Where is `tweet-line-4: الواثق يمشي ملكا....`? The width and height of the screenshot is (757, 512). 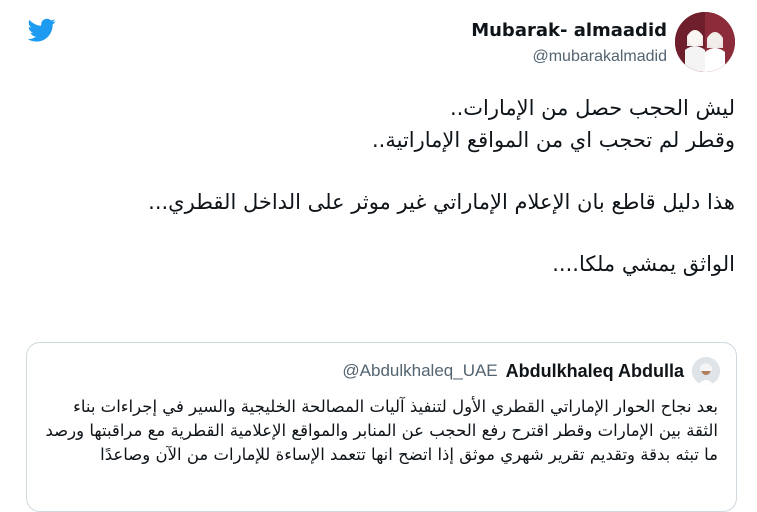 tweet-line-4: الواثق يمشي ملكا.... is located at coordinates (643, 264).